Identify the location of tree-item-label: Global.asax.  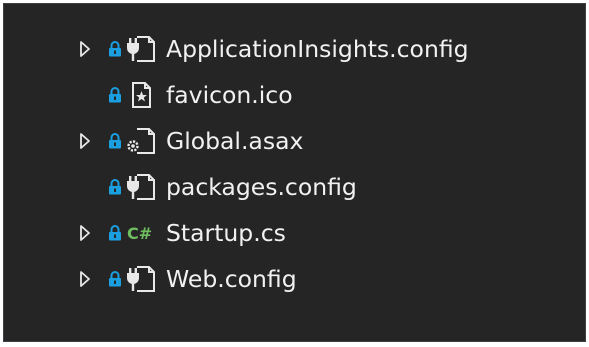
(234, 141).